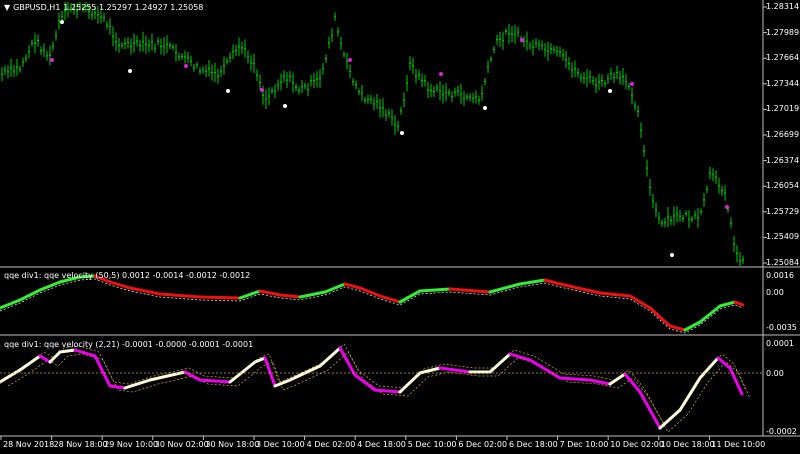  Describe the element at coordinates (738, 444) in the screenshot. I see `time-tick-label: 11 Dec 10:00` at that location.